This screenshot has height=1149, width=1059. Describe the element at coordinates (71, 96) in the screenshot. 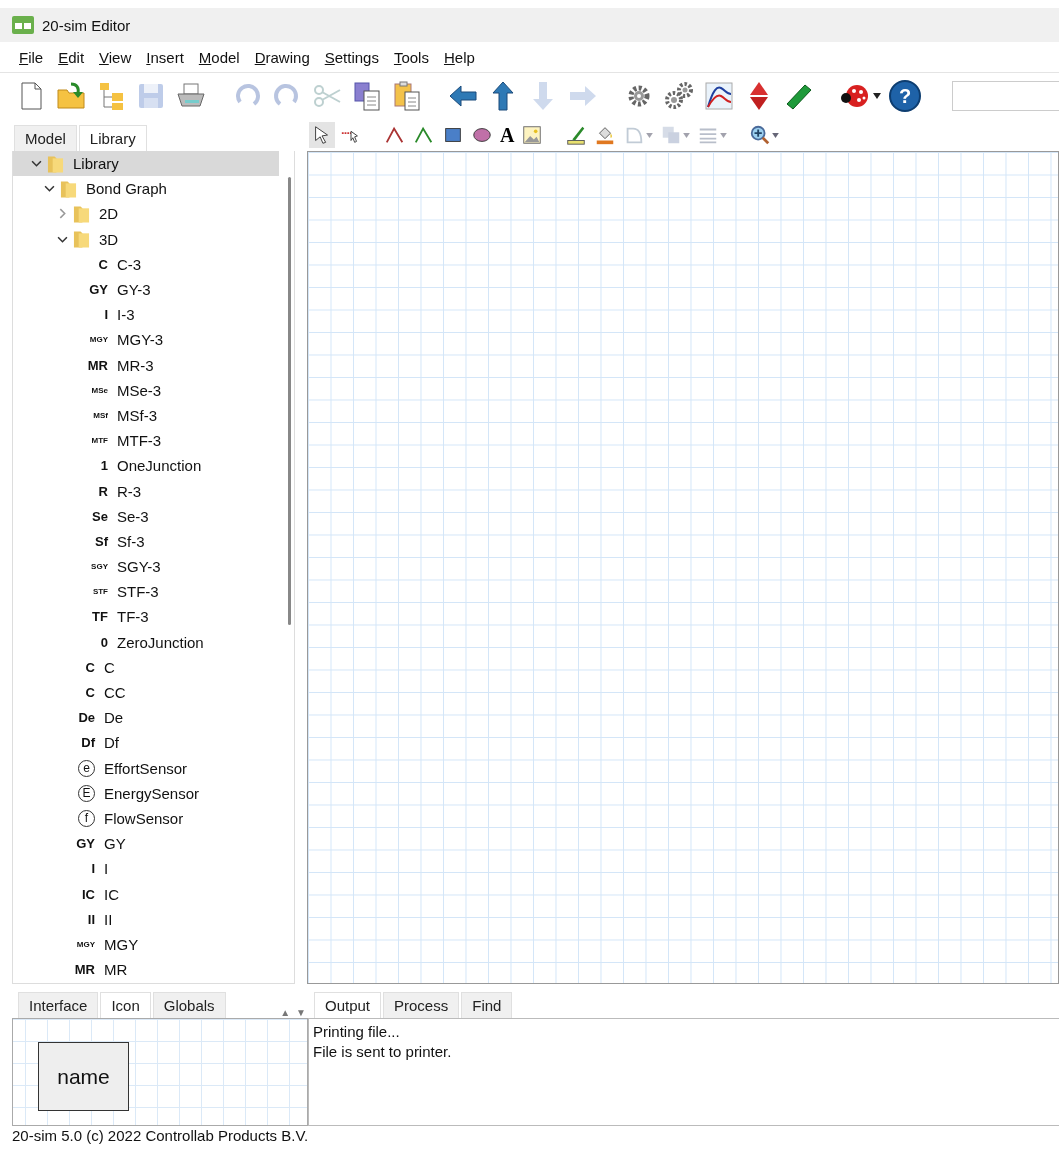

I see `open-icon` at that location.